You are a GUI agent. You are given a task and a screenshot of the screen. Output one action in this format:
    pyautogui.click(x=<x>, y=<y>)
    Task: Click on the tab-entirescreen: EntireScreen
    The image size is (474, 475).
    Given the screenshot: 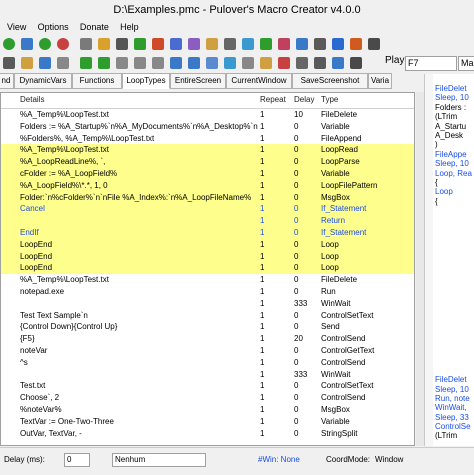 What is the action you would take?
    pyautogui.click(x=198, y=81)
    